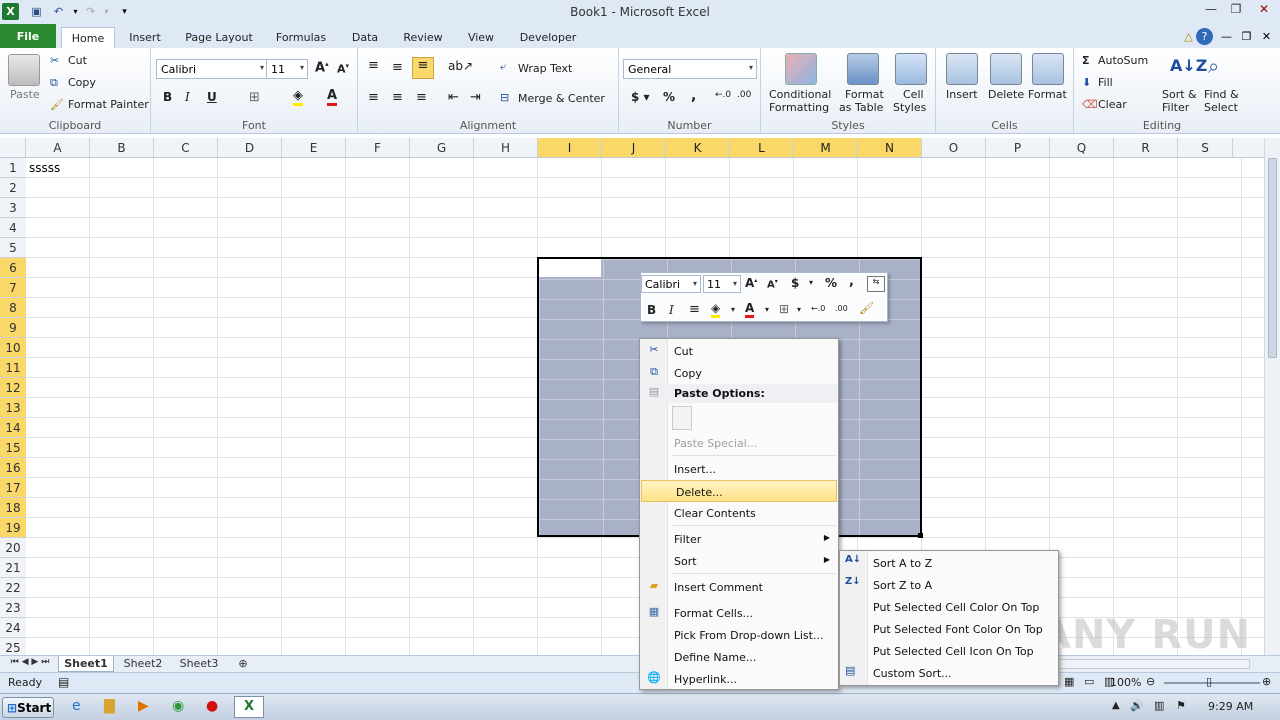 The width and height of the screenshot is (1280, 720). What do you see at coordinates (249, 707) in the screenshot?
I see `excel-taskbar-icon: X` at bounding box center [249, 707].